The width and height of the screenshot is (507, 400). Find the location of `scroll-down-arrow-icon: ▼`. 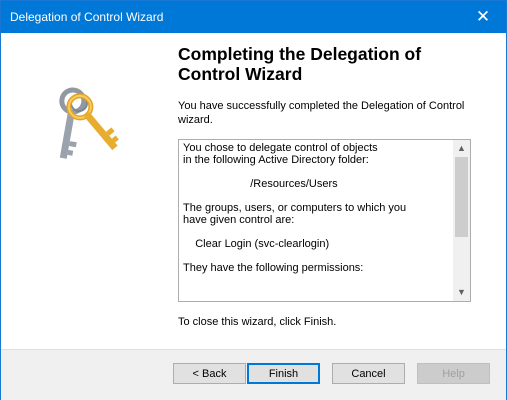

scroll-down-arrow-icon: ▼ is located at coordinates (461, 292).